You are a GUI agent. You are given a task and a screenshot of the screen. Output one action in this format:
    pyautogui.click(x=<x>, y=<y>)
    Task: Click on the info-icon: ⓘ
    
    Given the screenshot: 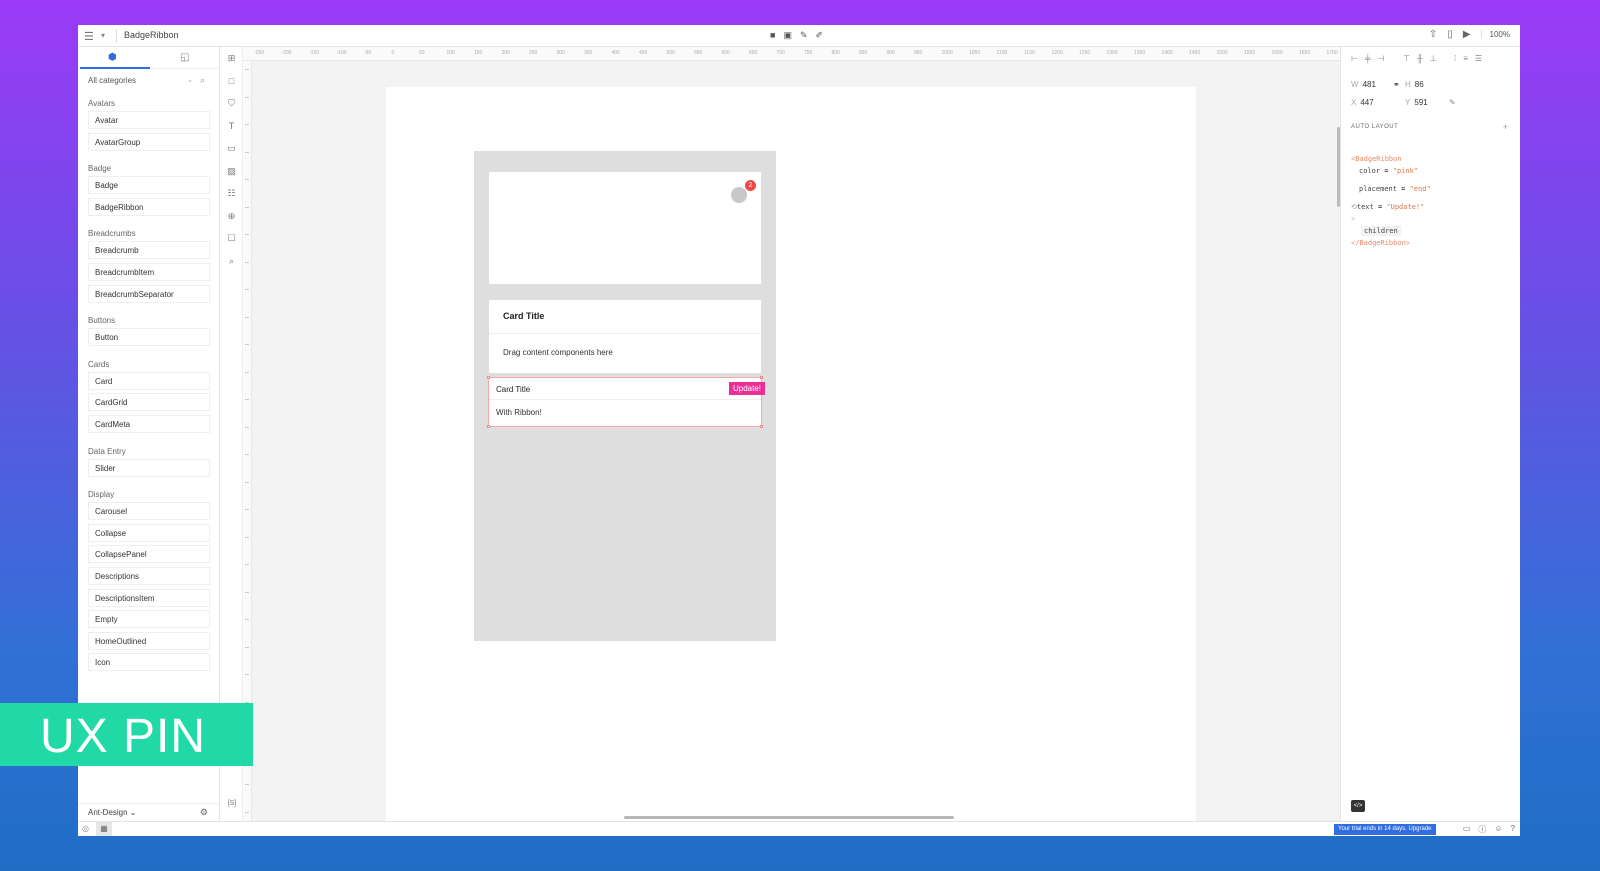 What is the action you would take?
    pyautogui.click(x=1482, y=829)
    